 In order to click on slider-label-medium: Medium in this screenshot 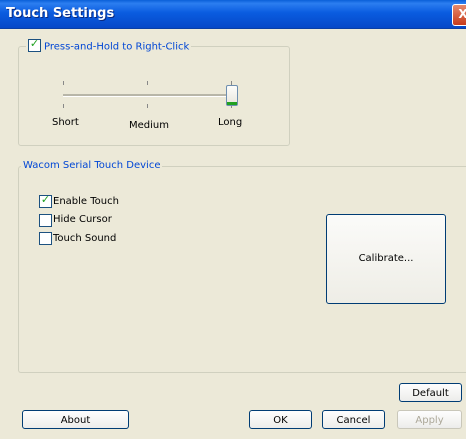, I will do `click(149, 125)`.